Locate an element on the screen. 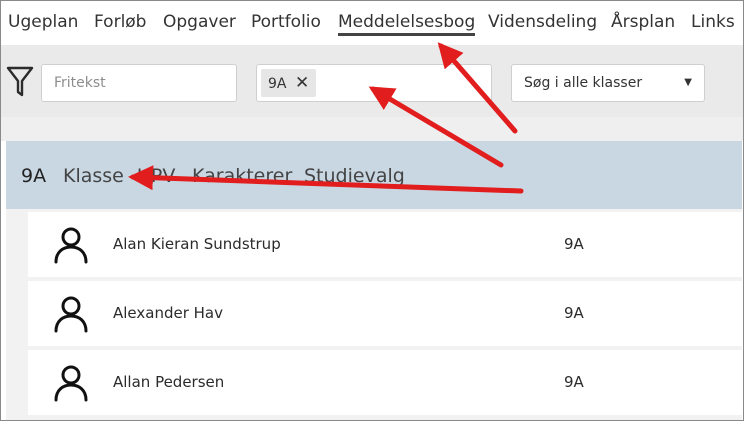 Image resolution: width=744 pixels, height=421 pixels. nav-item-forloeb: Forløb is located at coordinates (120, 22).